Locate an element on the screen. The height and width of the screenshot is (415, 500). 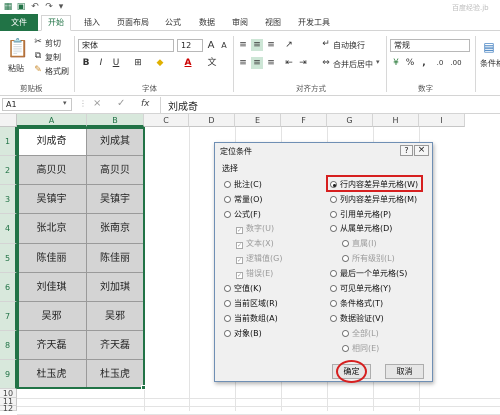
bold-button: B is located at coordinates (86, 63).